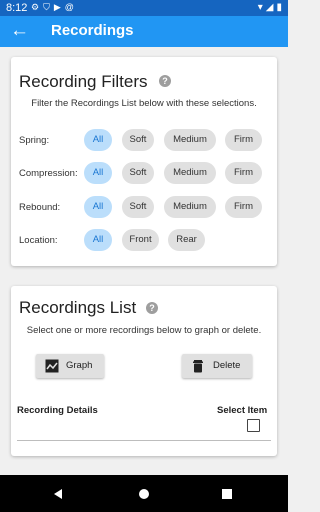 The height and width of the screenshot is (512, 320). Describe the element at coordinates (253, 425) in the screenshot. I see `select-all-checkbox` at that location.